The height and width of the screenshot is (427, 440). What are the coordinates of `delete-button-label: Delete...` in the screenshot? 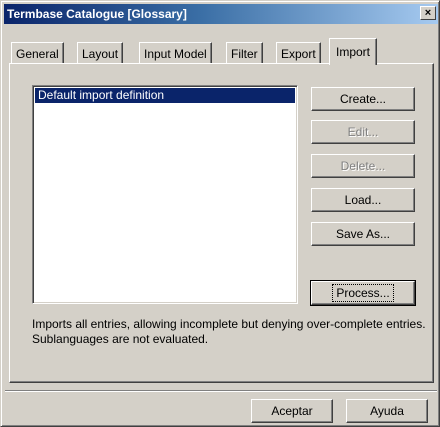 It's located at (363, 166).